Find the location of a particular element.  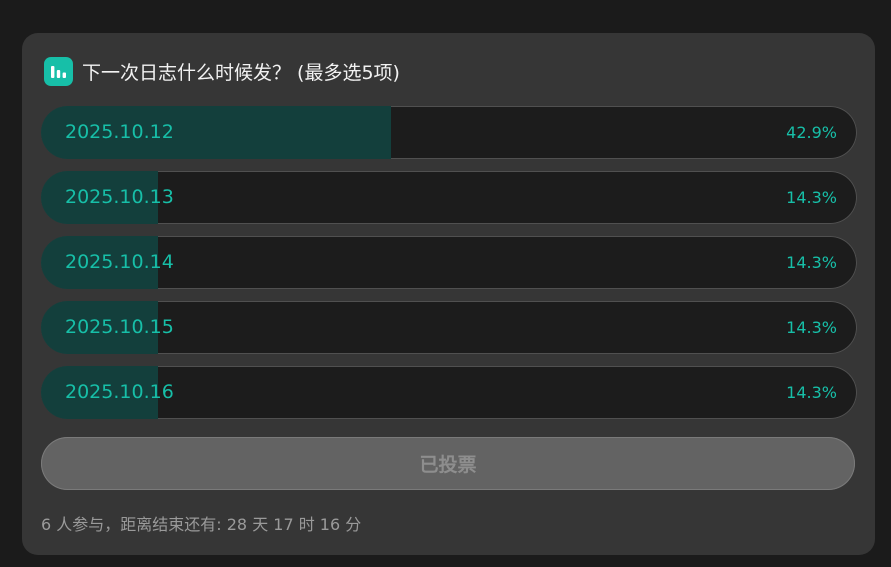

poll-title: 下一次日志什么时候发？ (最多选5项) is located at coordinates (241, 72).